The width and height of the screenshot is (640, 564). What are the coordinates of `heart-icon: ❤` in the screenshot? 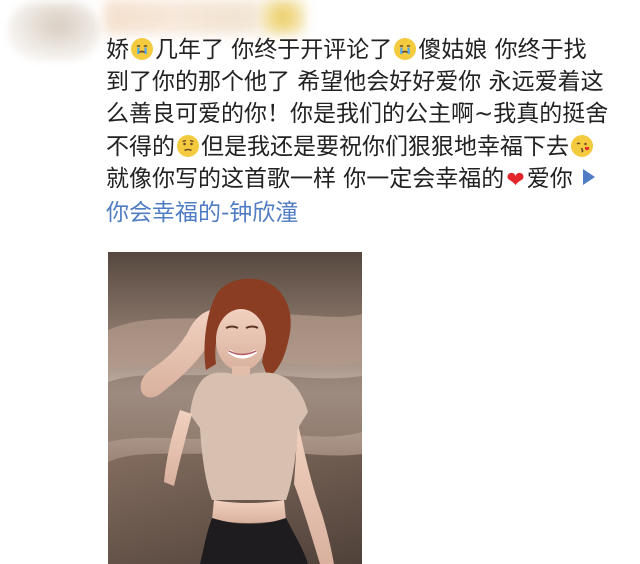 It's located at (515, 180).